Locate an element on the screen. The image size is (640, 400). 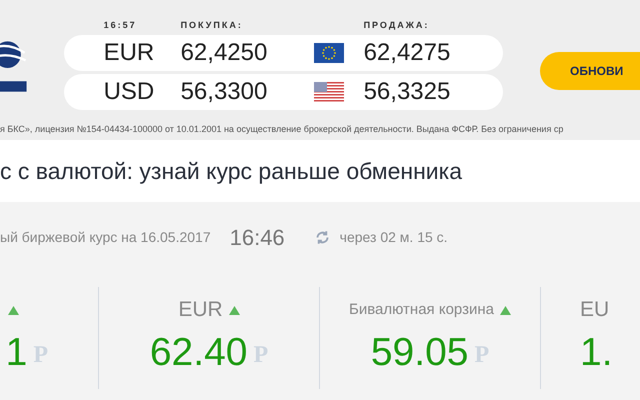
us-flag-icon is located at coordinates (329, 92).